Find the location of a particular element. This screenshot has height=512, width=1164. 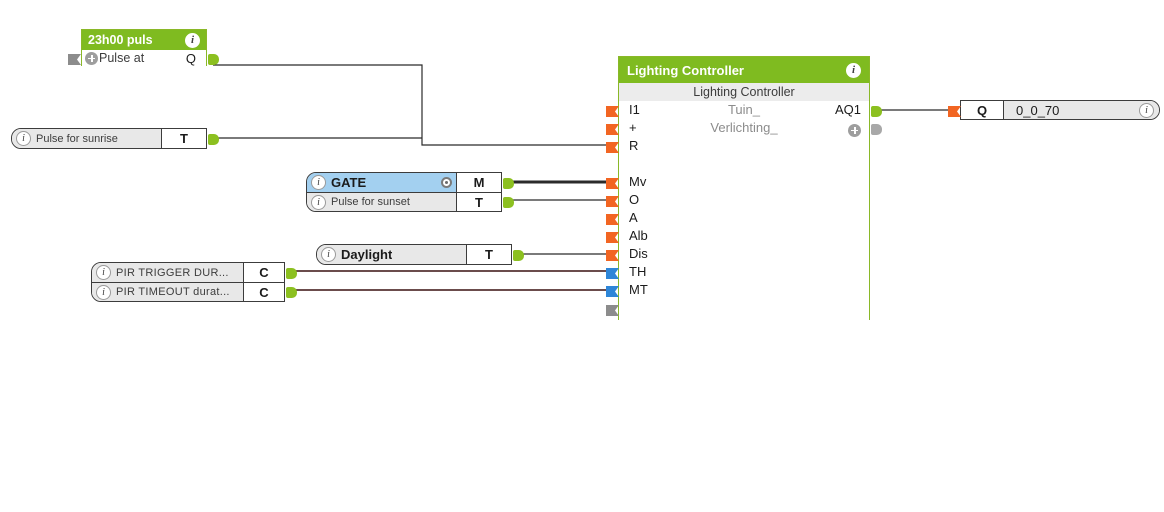

input-label-plus: + is located at coordinates (633, 127).